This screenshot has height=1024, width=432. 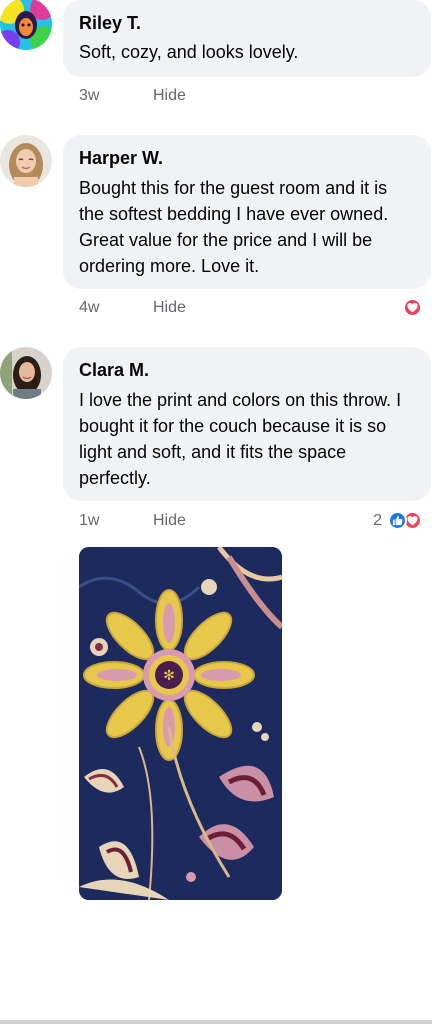 What do you see at coordinates (247, 23) in the screenshot?
I see `comment-author: Riley T.` at bounding box center [247, 23].